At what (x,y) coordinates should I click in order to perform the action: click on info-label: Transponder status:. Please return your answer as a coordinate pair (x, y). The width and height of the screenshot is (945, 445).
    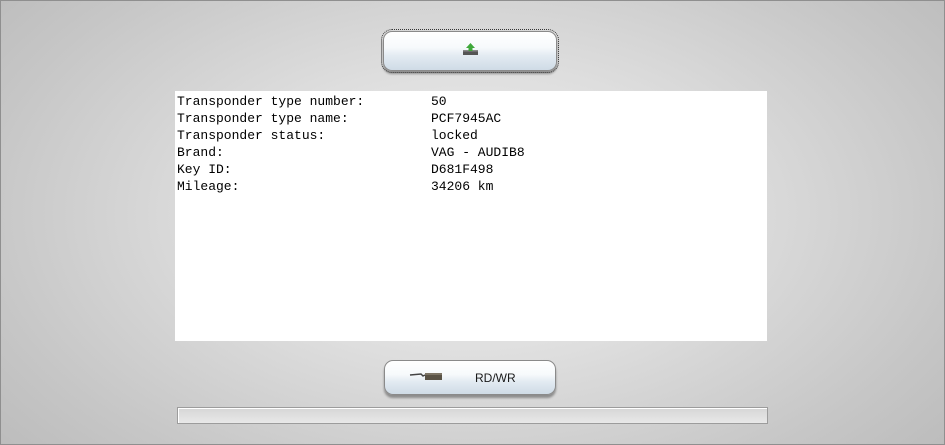
    Looking at the image, I should click on (251, 135).